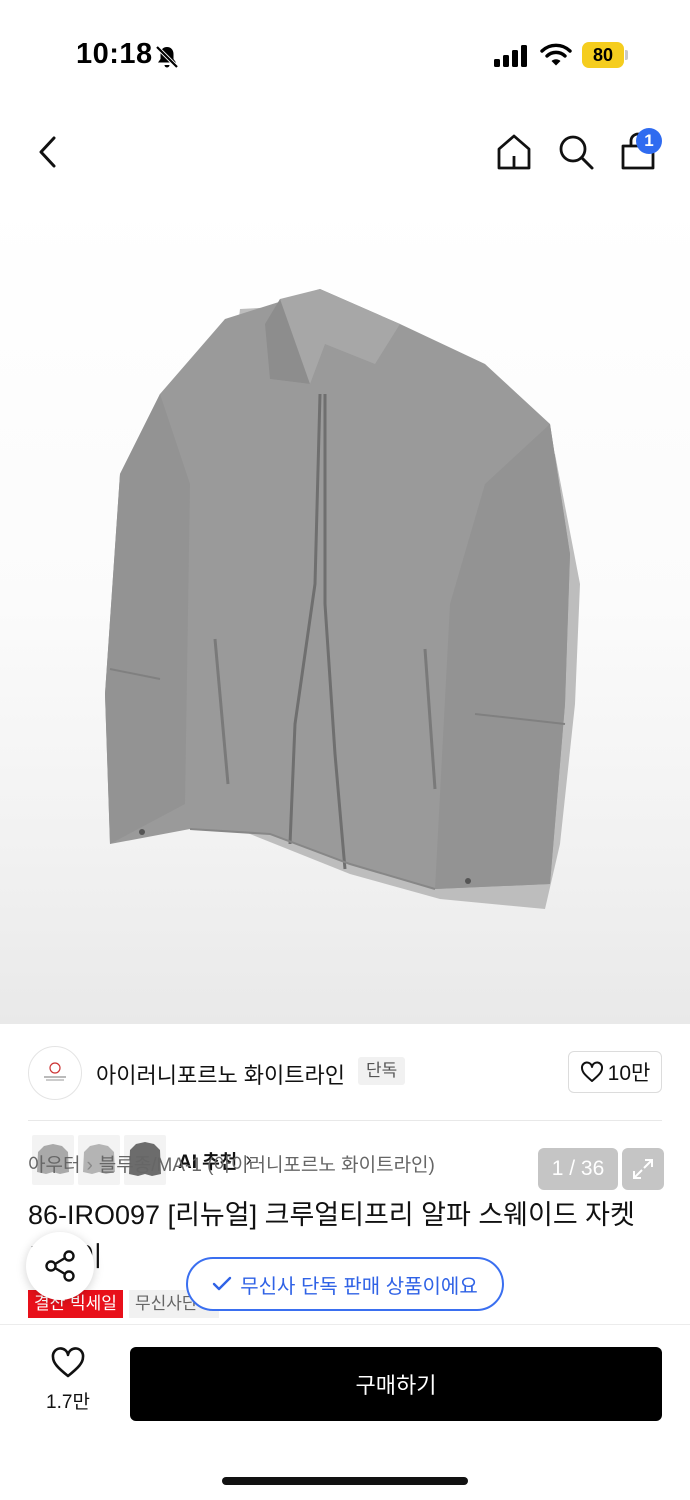 This screenshot has height=1500, width=690. I want to click on breadcrumb: 아우터 › 블루종/MA-1 (아이러니포르노 화이트라인), so click(231, 1163).